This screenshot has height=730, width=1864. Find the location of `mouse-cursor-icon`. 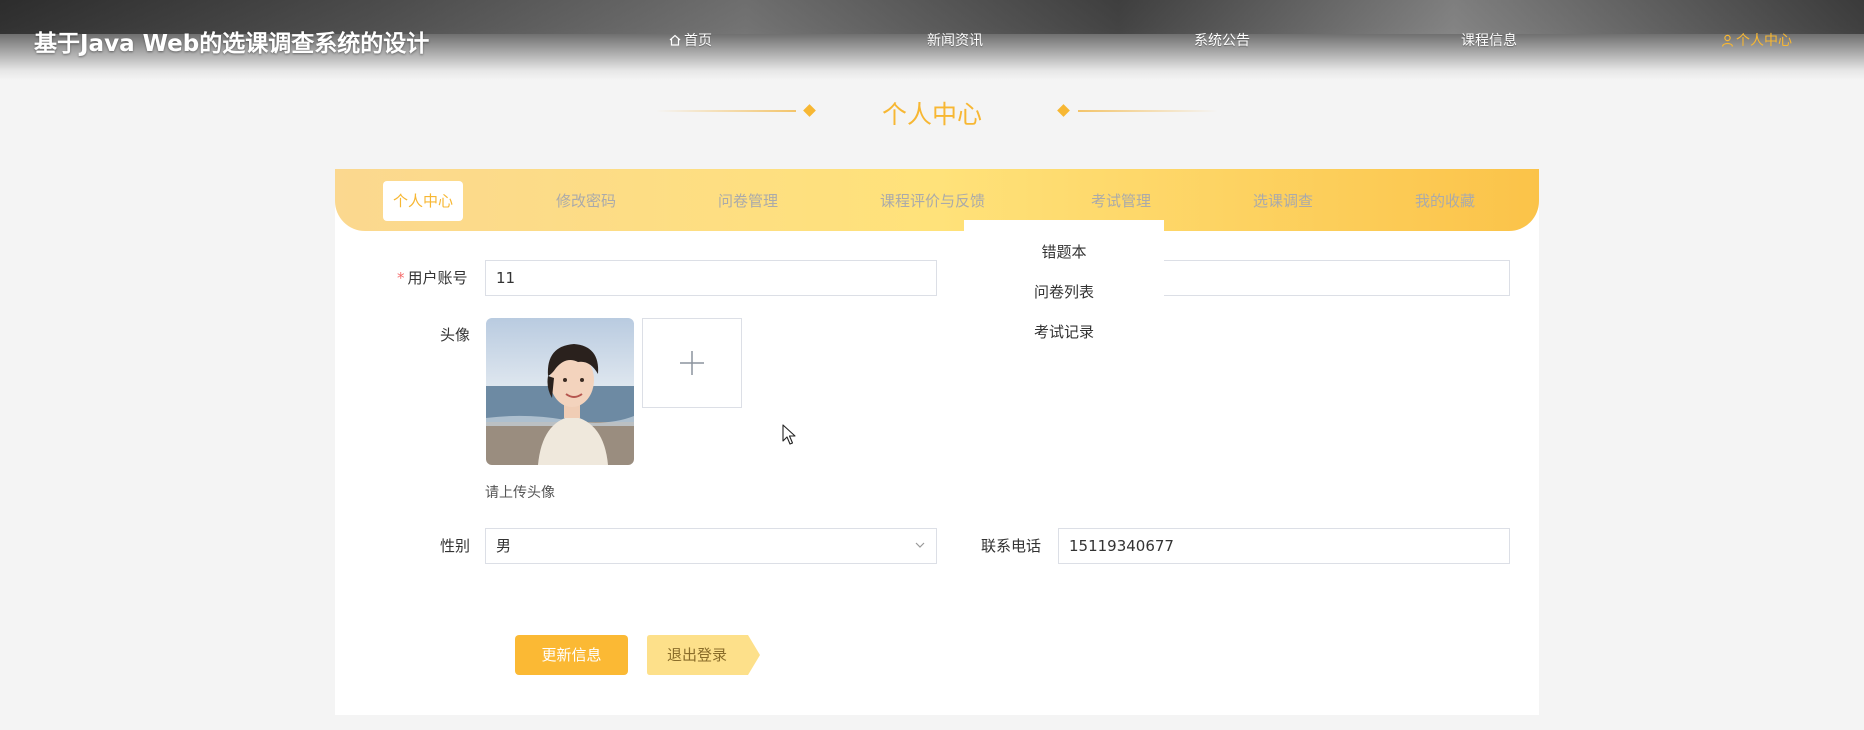

mouse-cursor-icon is located at coordinates (789, 434).